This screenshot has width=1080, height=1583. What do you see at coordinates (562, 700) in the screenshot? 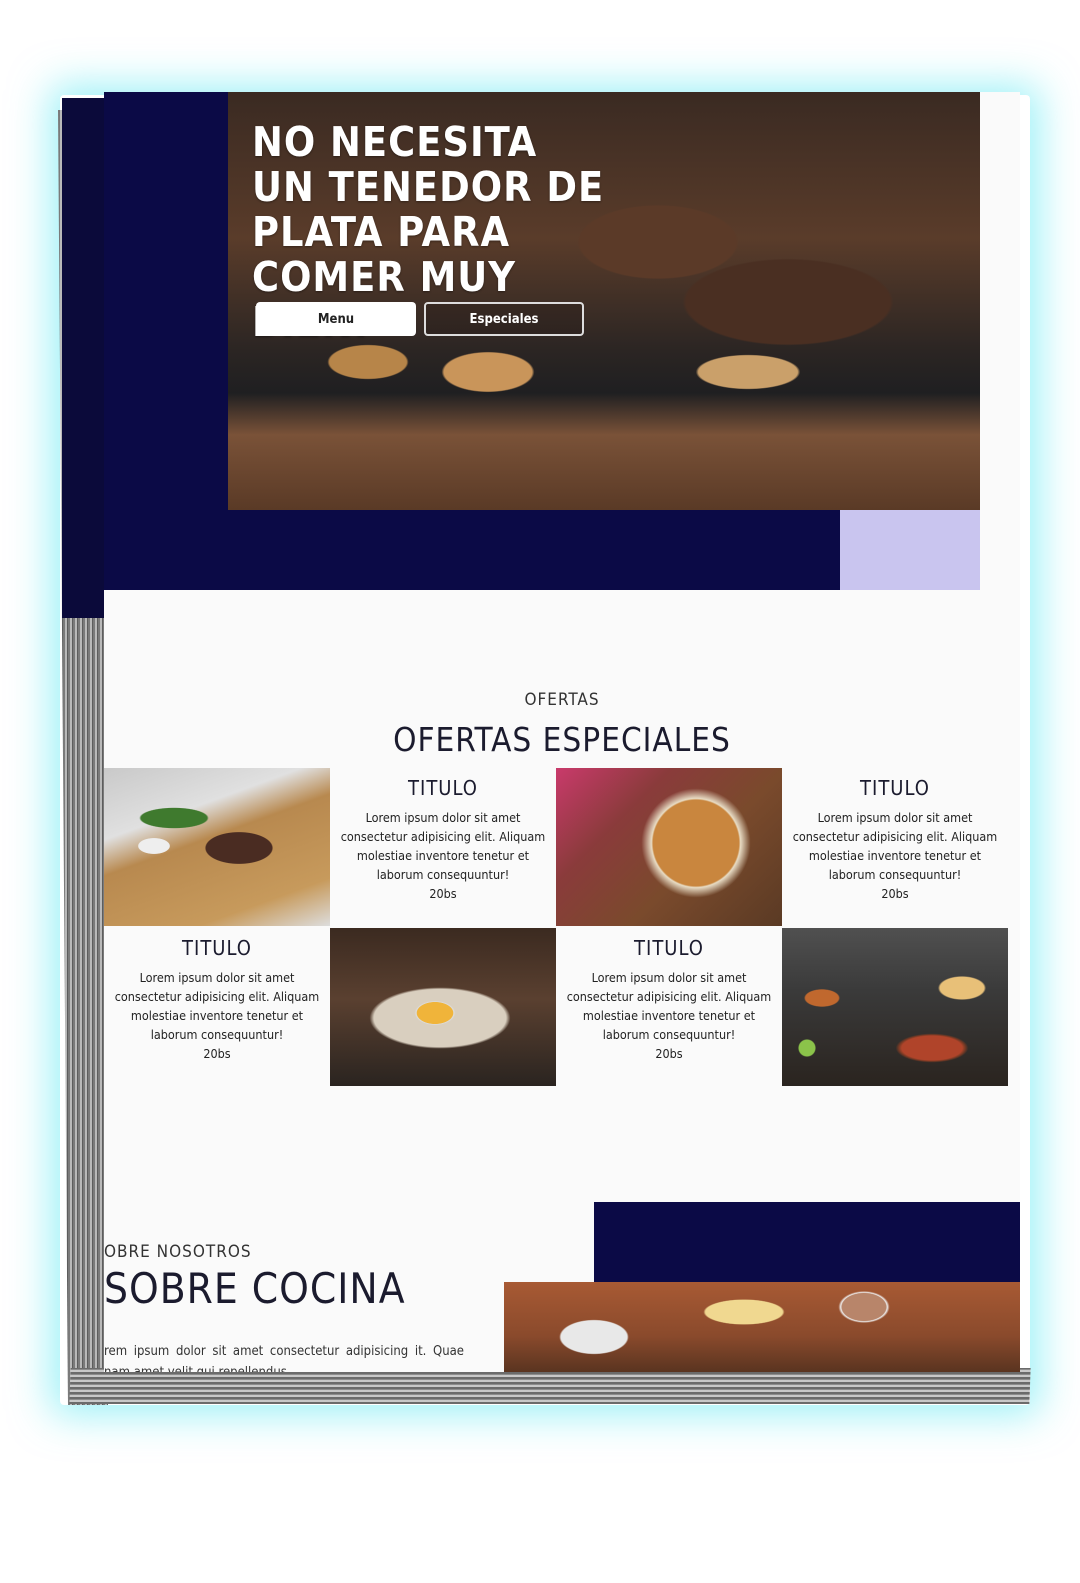
I see `ofertas-kicker: OFERTAS` at bounding box center [562, 700].